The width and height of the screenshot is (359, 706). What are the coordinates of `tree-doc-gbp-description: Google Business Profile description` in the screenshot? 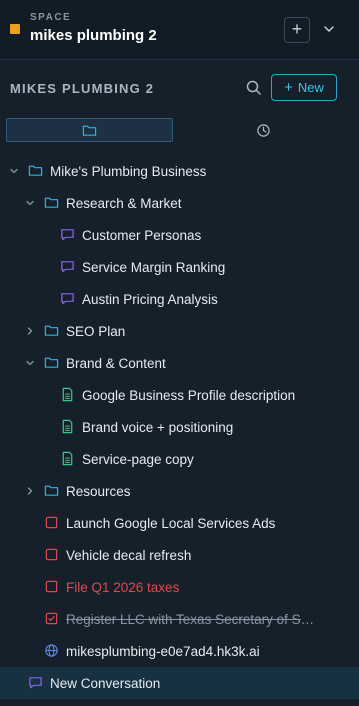 It's located at (179, 395).